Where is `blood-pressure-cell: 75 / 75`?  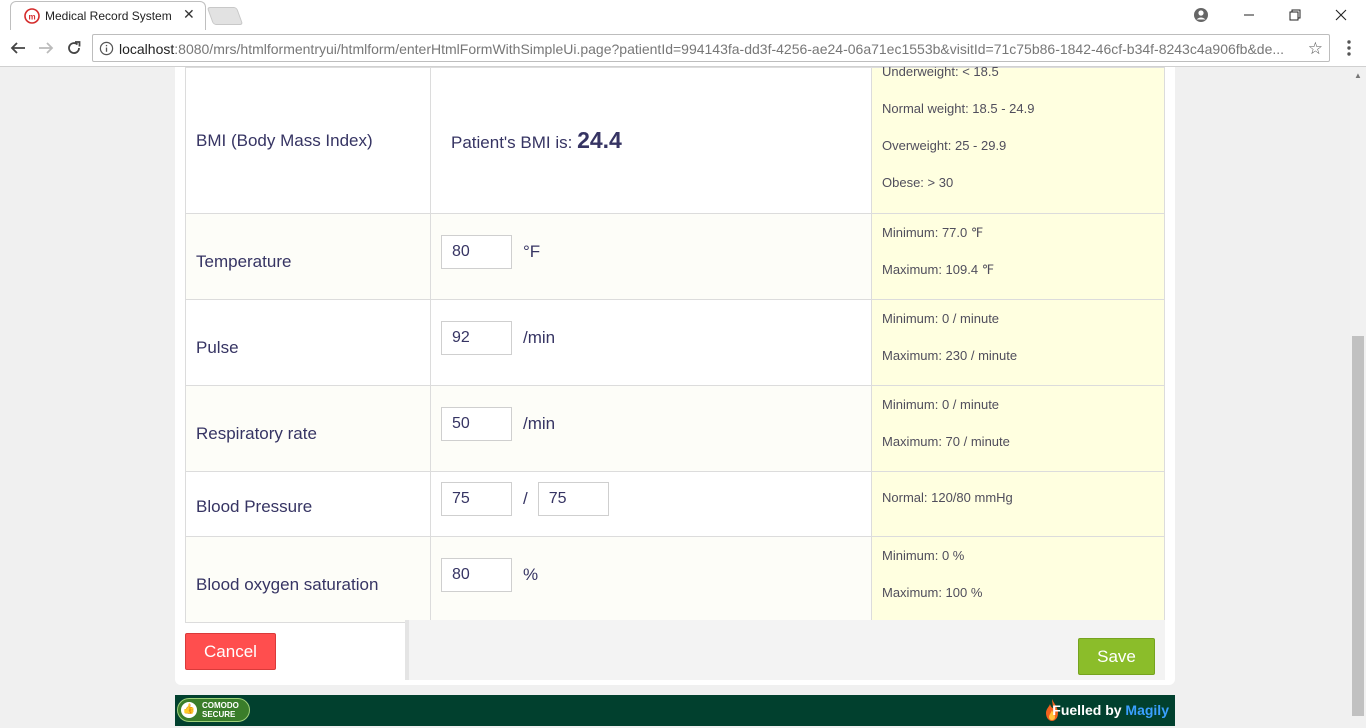
blood-pressure-cell: 75 / 75 is located at coordinates (651, 504).